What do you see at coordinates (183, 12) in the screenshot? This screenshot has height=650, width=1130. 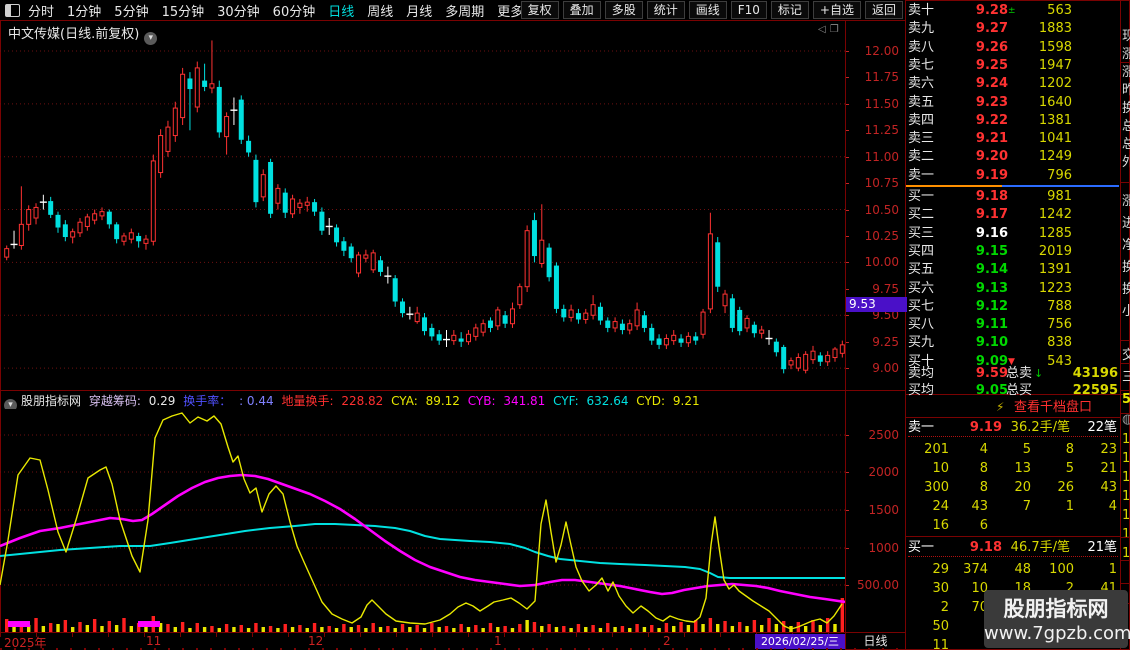 I see `menu-item-3: 15分钟` at bounding box center [183, 12].